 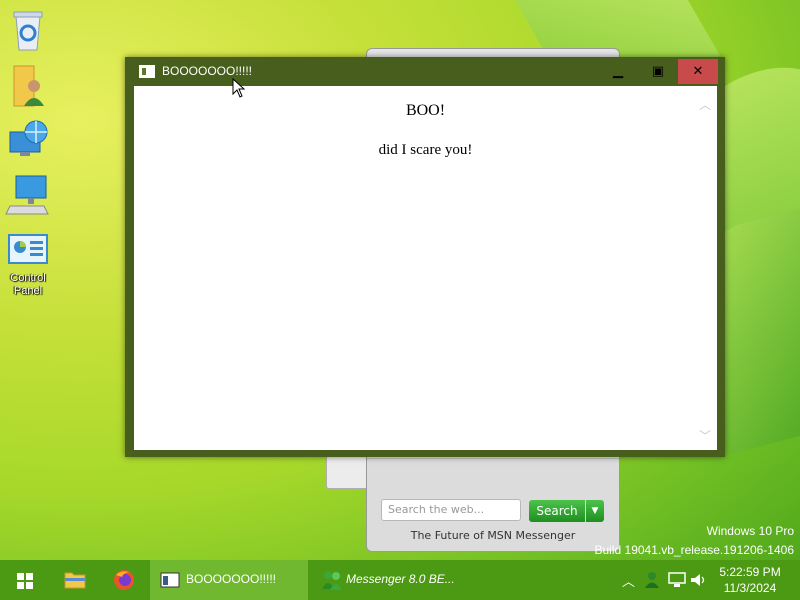 I want to click on start-button, so click(x=24, y=580).